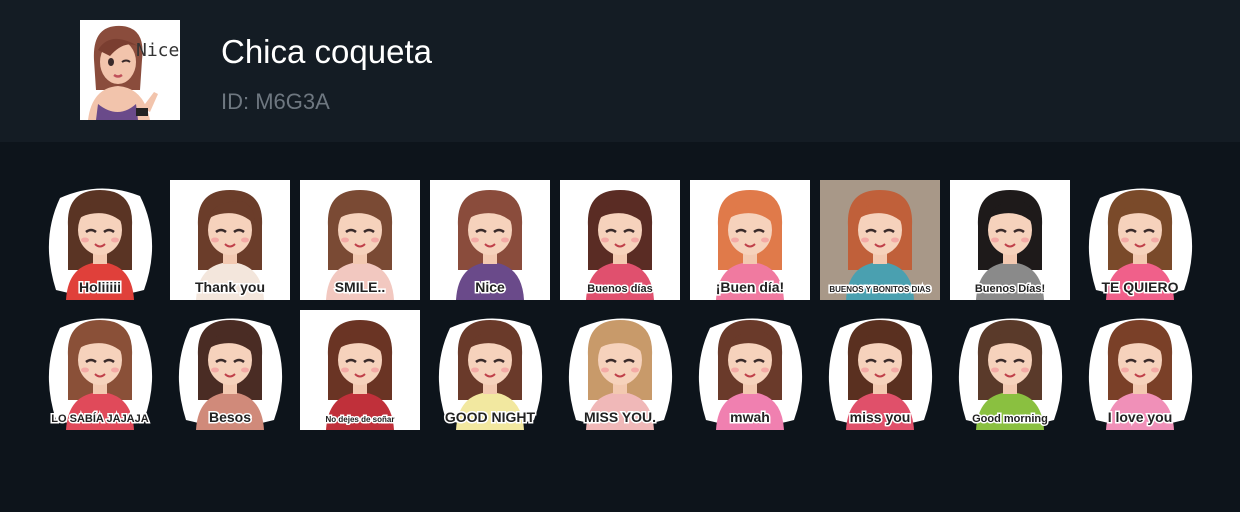 The height and width of the screenshot is (512, 1240). What do you see at coordinates (1010, 374) in the screenshot?
I see `sticker-illustration: Good morning` at bounding box center [1010, 374].